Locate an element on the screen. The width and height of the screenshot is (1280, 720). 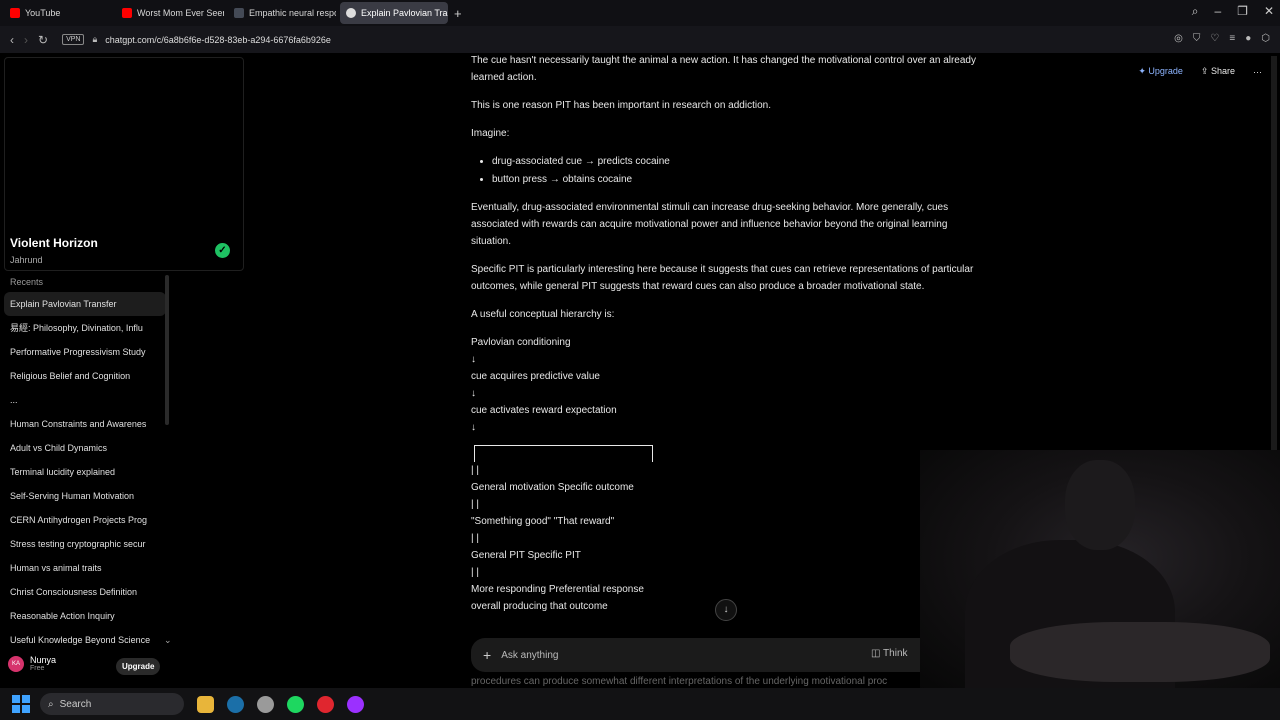
file-explorer-icon is located at coordinates (205, 704).